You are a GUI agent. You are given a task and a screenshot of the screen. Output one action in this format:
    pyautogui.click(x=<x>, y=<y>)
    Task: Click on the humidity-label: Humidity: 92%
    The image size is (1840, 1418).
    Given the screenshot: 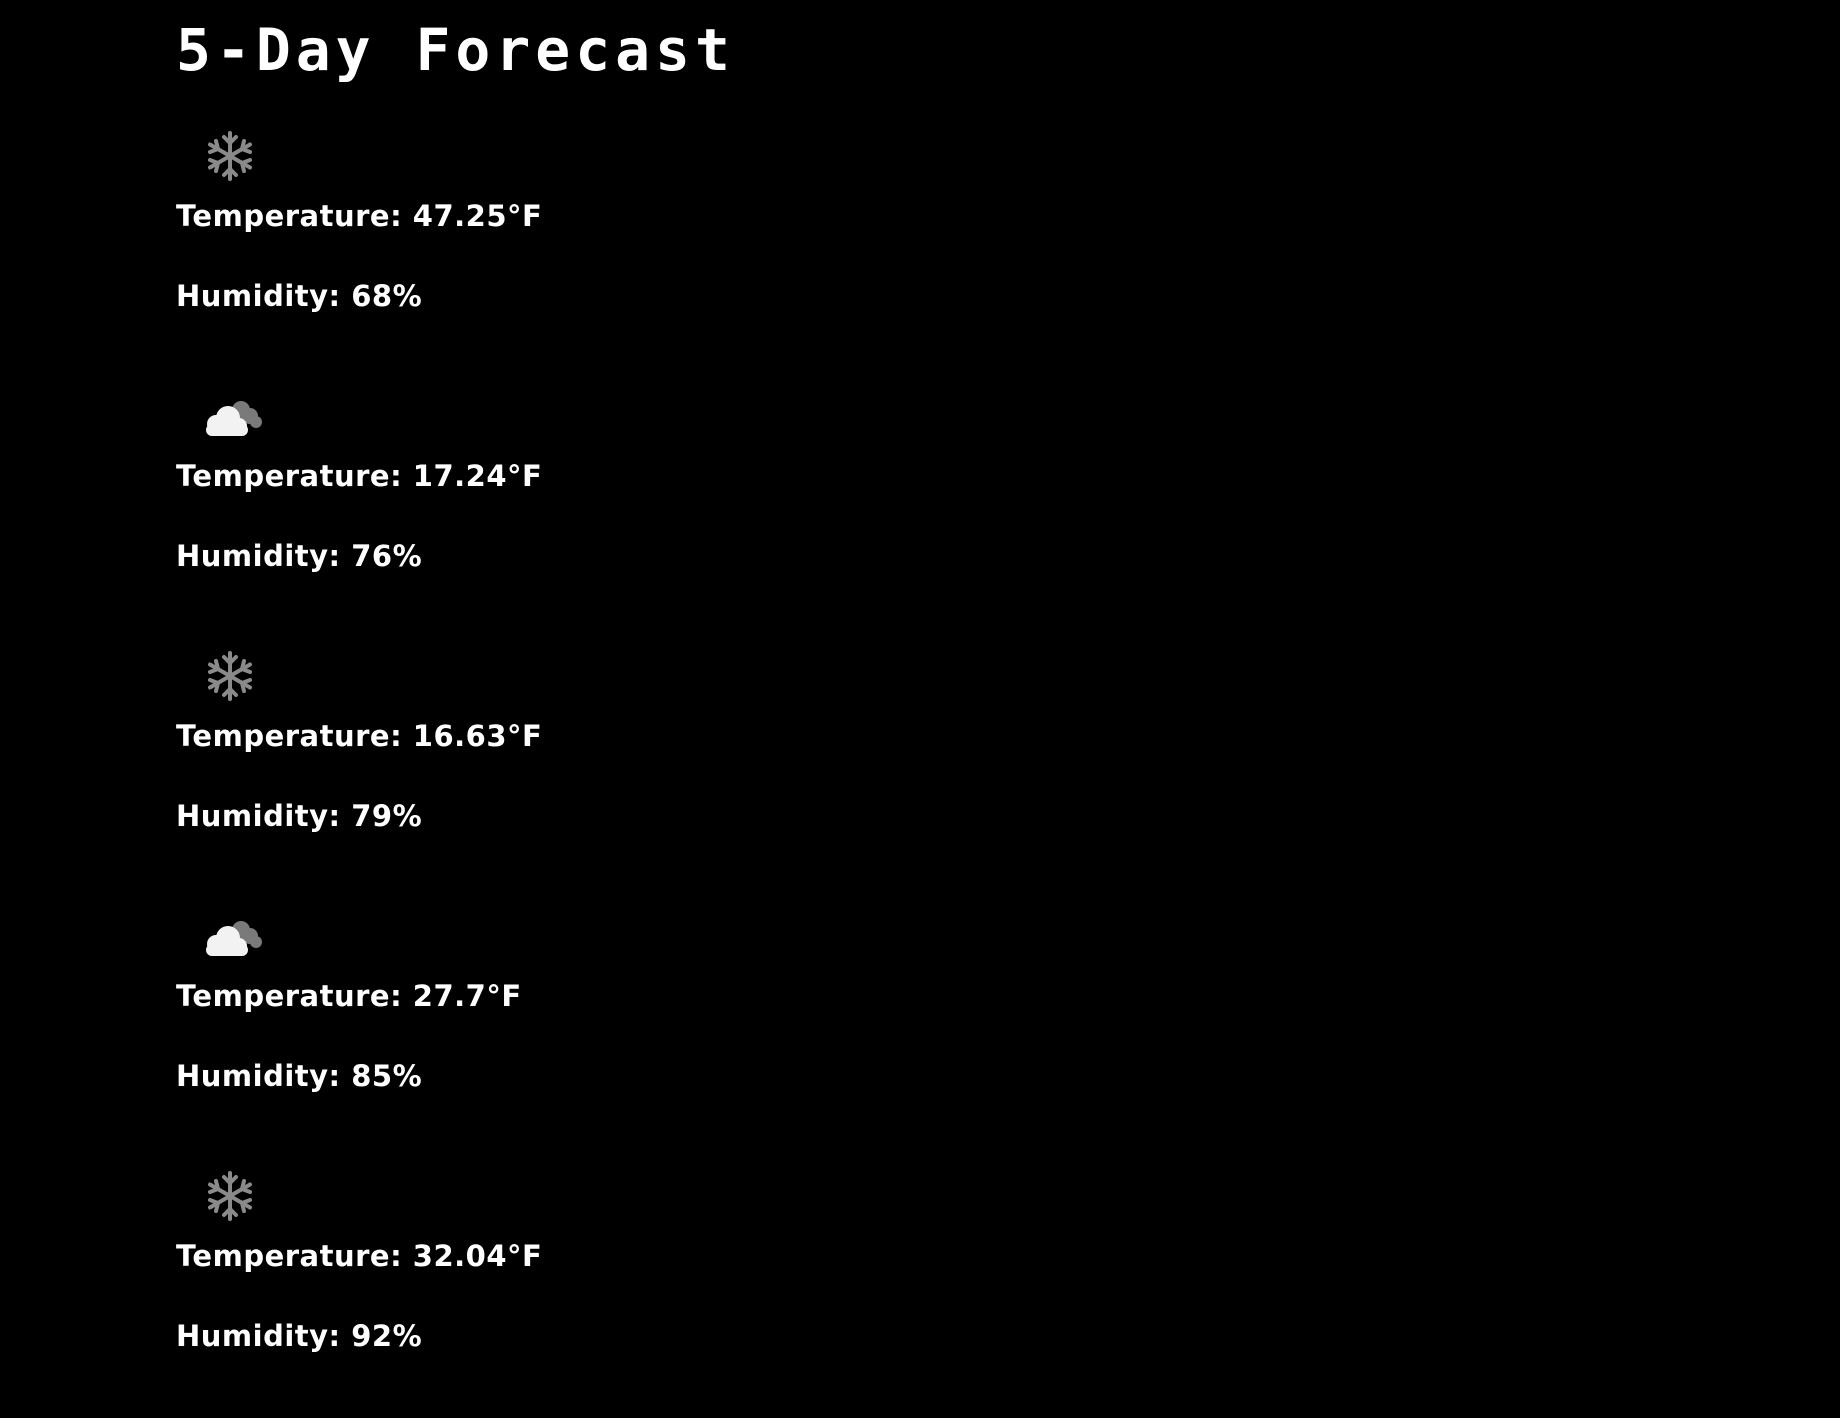 What is the action you would take?
    pyautogui.click(x=299, y=1336)
    